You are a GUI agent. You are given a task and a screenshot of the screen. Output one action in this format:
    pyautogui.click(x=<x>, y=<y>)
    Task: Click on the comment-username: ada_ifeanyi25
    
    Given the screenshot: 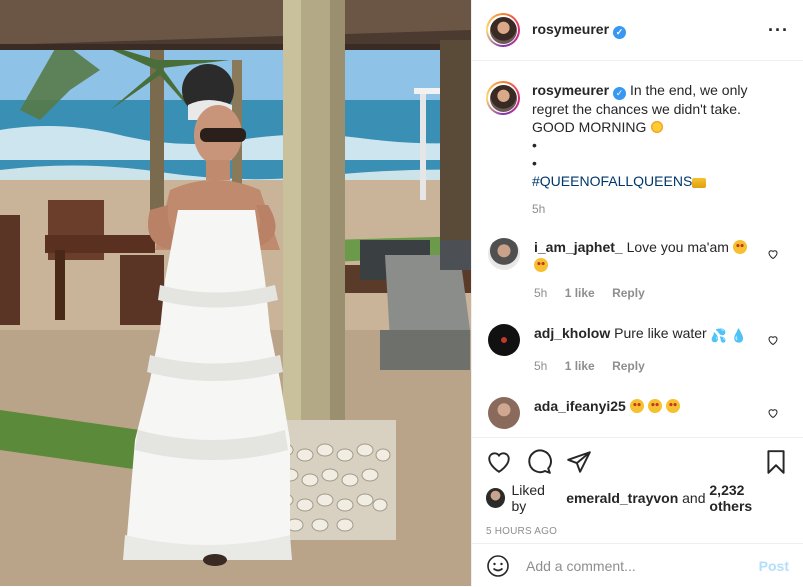 What is the action you would take?
    pyautogui.click(x=580, y=406)
    